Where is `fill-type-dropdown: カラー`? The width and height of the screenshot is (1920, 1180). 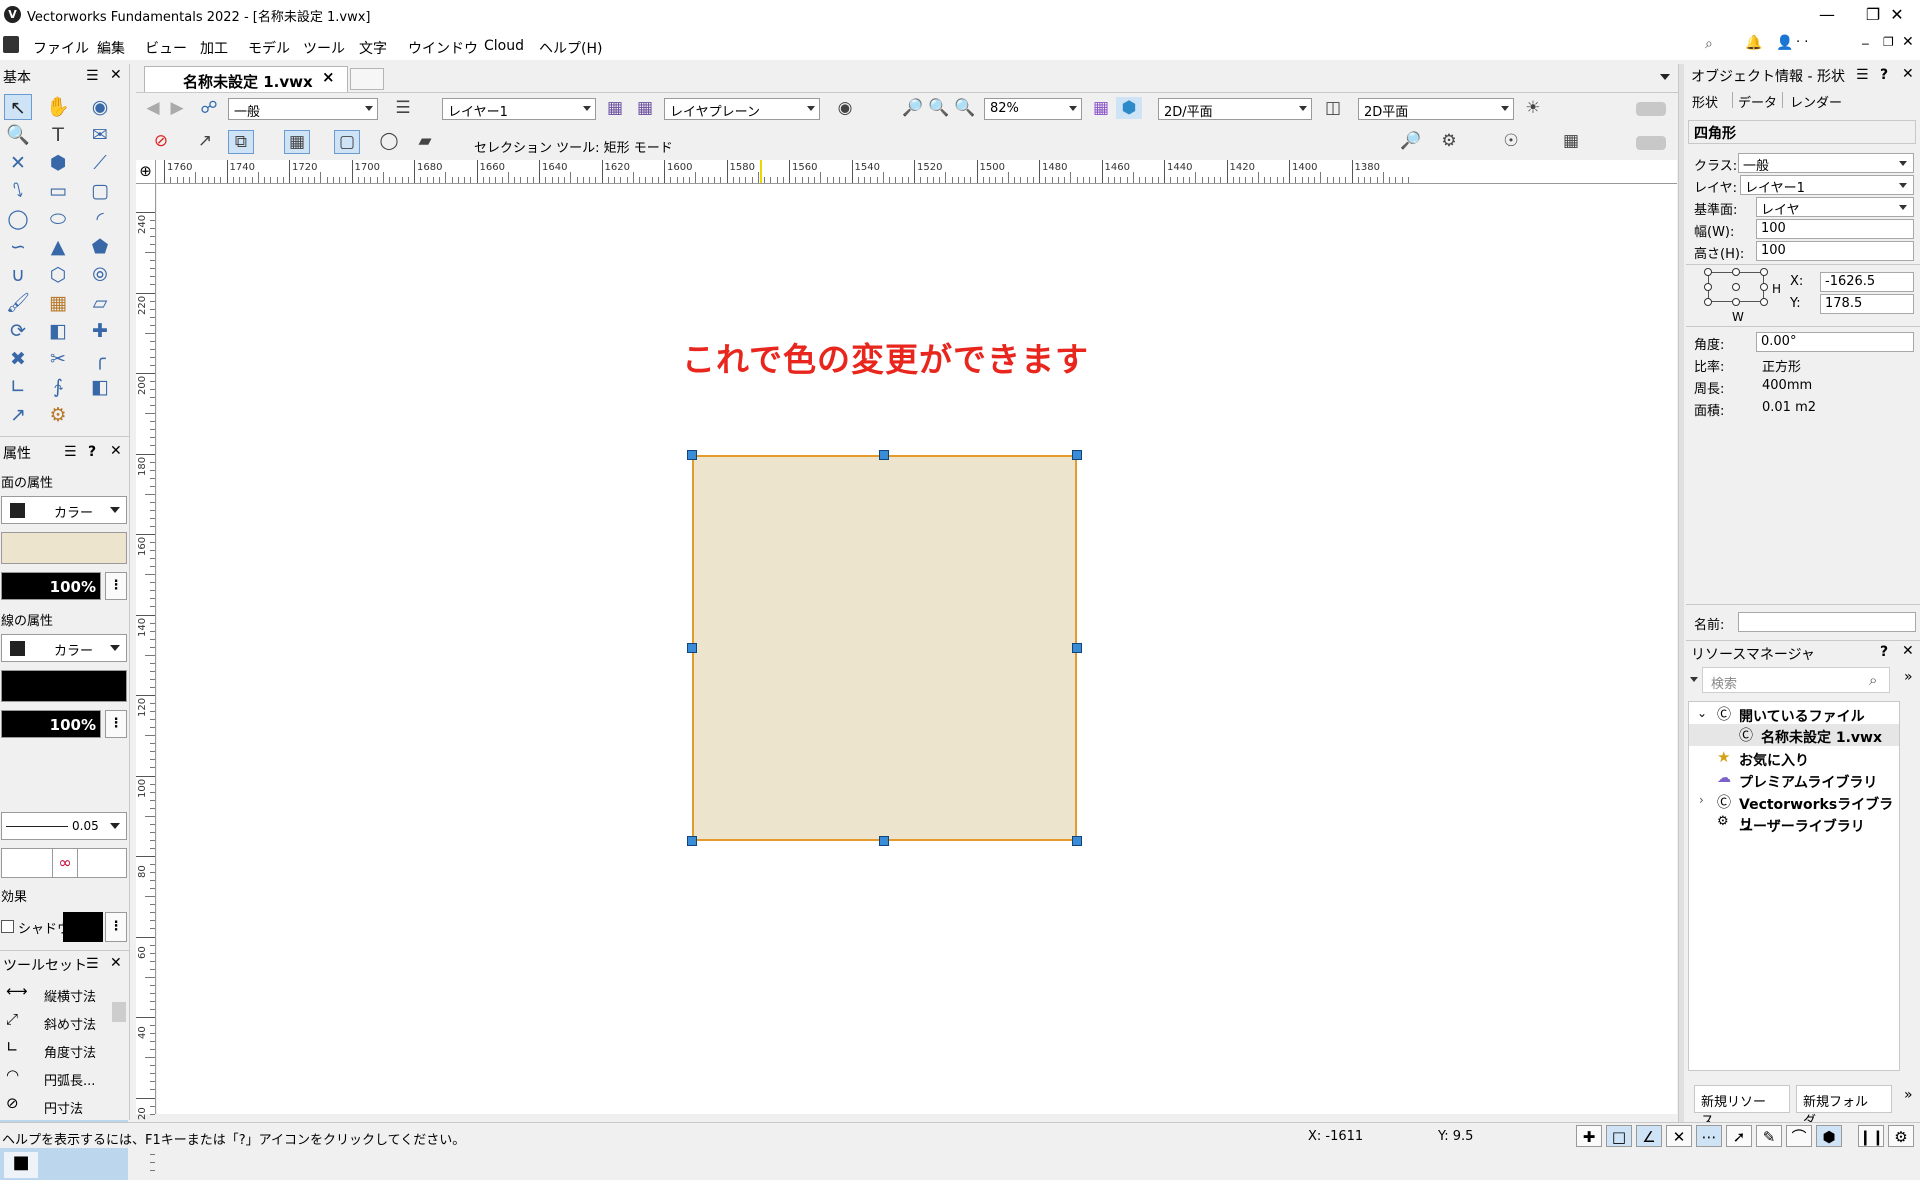
fill-type-dropdown: カラー is located at coordinates (64, 510).